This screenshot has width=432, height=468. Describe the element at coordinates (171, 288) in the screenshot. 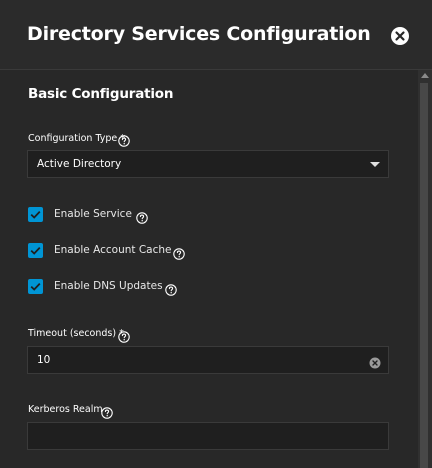

I see `enable-dns-updates-help-icon` at that location.